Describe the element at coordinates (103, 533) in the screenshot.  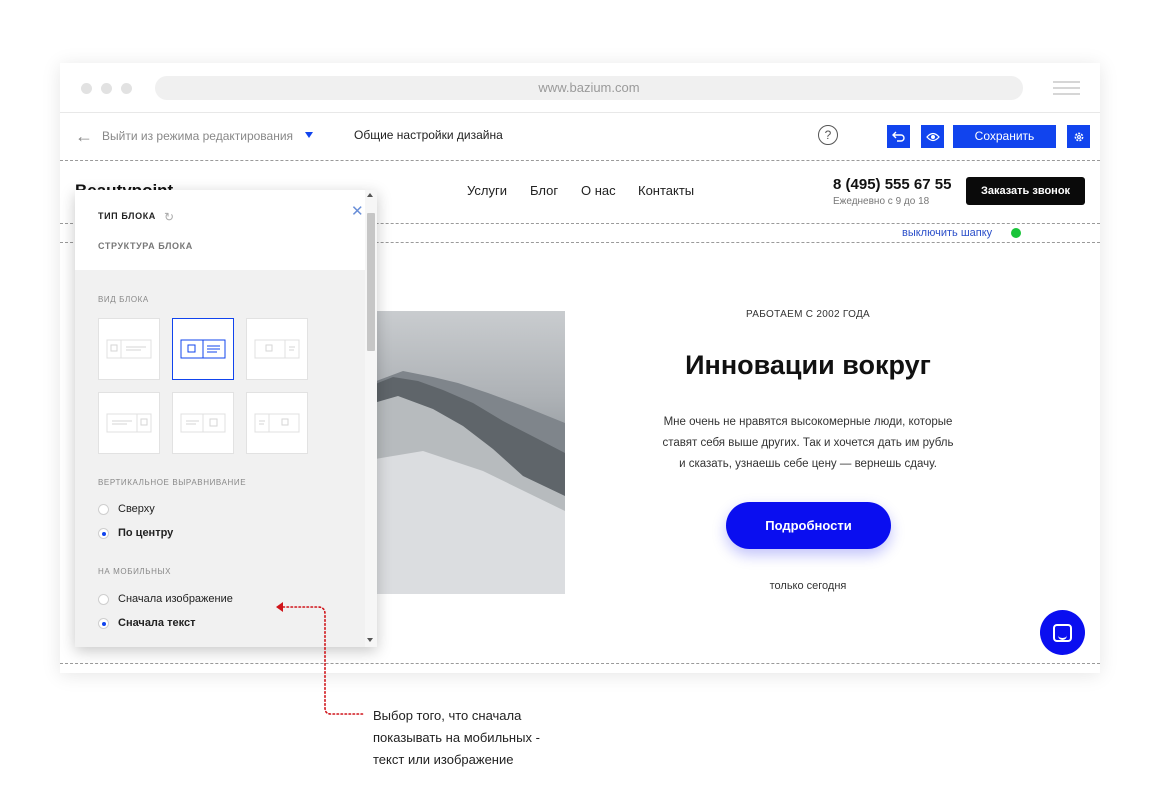
I see `align-center-radio` at that location.